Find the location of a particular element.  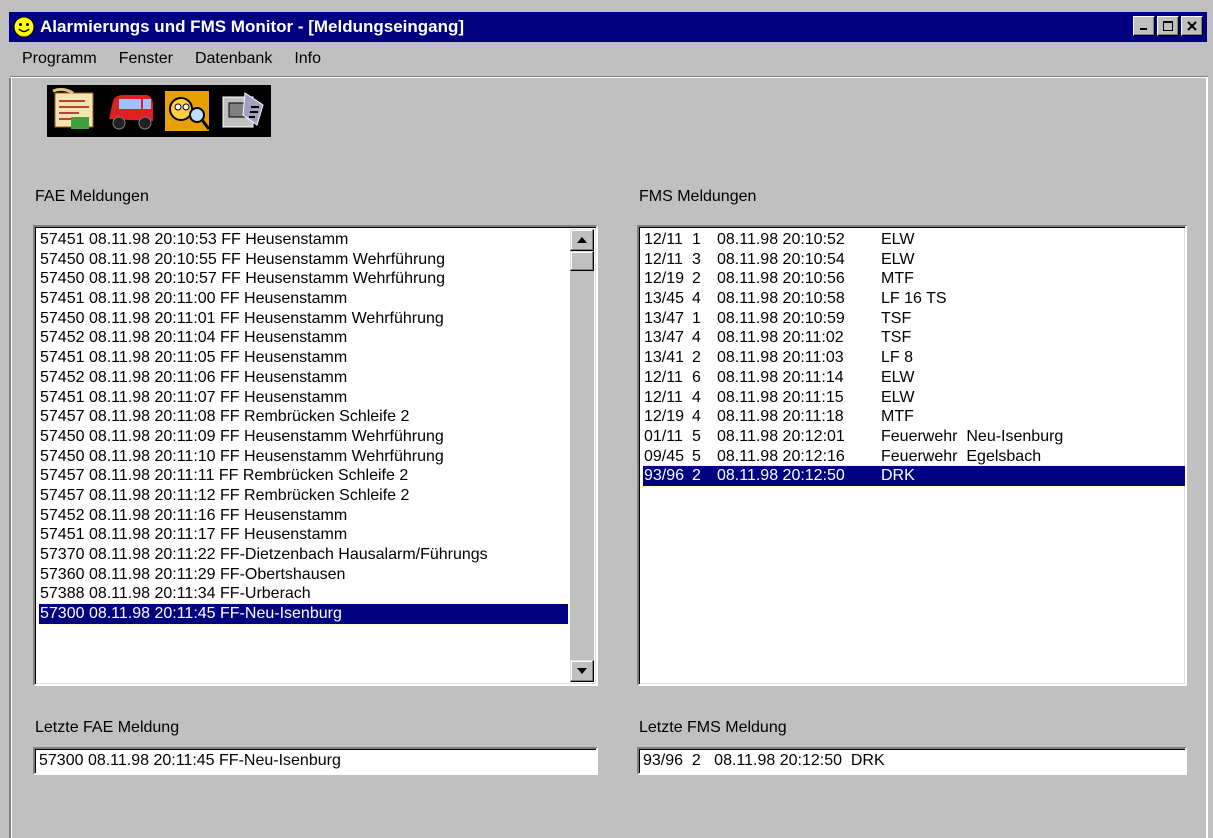

fms-cell: 08.11.98 20:12:50 is located at coordinates (781, 476).